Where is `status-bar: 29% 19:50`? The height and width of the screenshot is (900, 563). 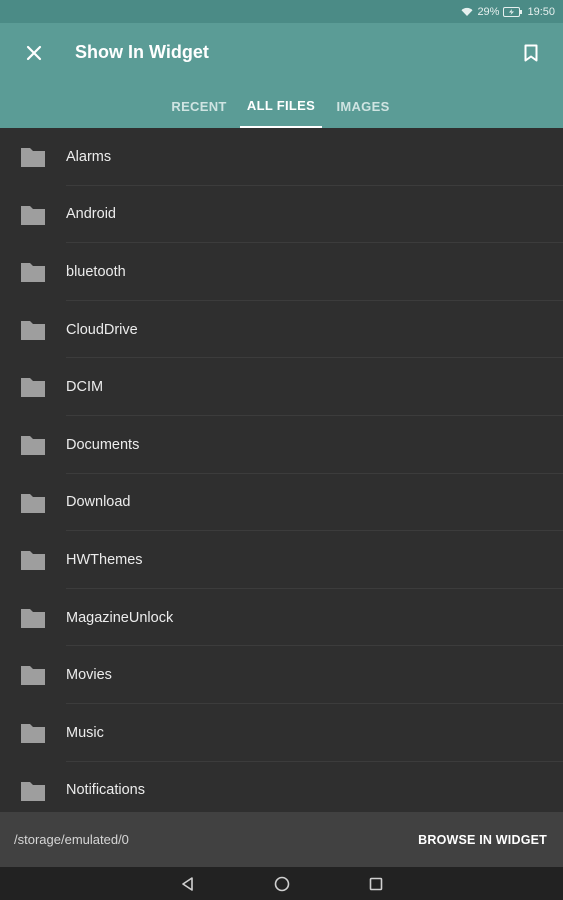
status-bar: 29% 19:50 is located at coordinates (281, 11).